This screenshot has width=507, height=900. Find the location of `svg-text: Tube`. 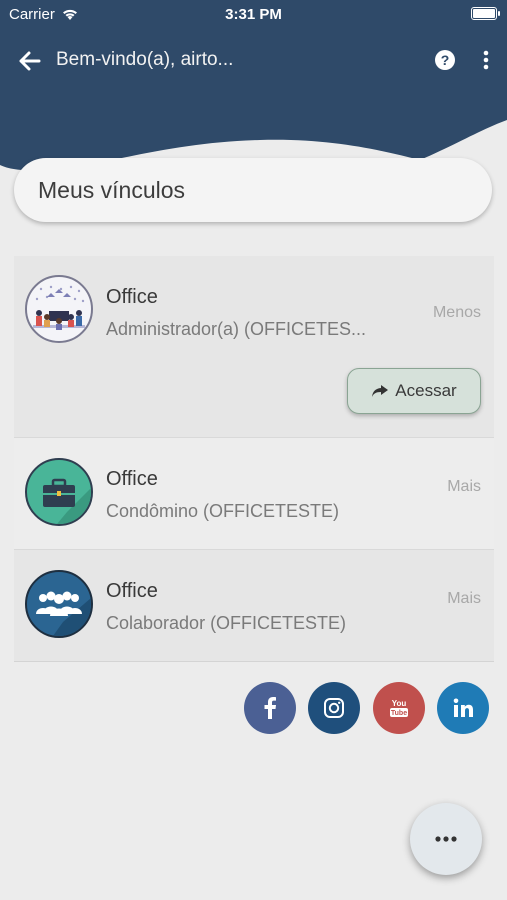

svg-text: Tube is located at coordinates (399, 713).